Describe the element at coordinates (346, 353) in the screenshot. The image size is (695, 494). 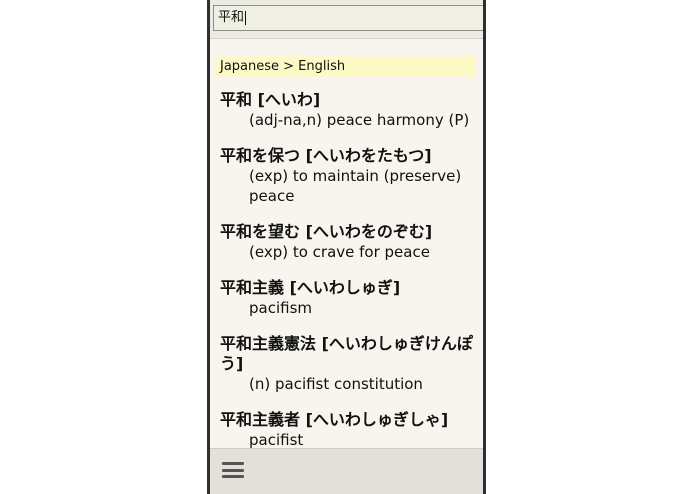
I see `entry-term: 平和主義憲法 [へいわしゅぎけんぽう]` at that location.